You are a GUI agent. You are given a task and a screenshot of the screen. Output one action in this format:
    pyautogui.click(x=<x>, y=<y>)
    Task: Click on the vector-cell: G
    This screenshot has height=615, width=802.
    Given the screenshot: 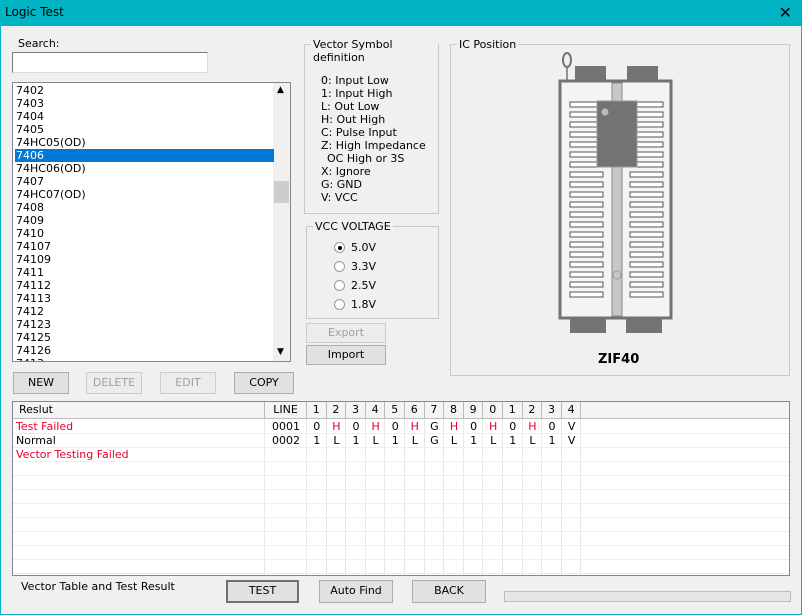 What is the action you would take?
    pyautogui.click(x=434, y=440)
    